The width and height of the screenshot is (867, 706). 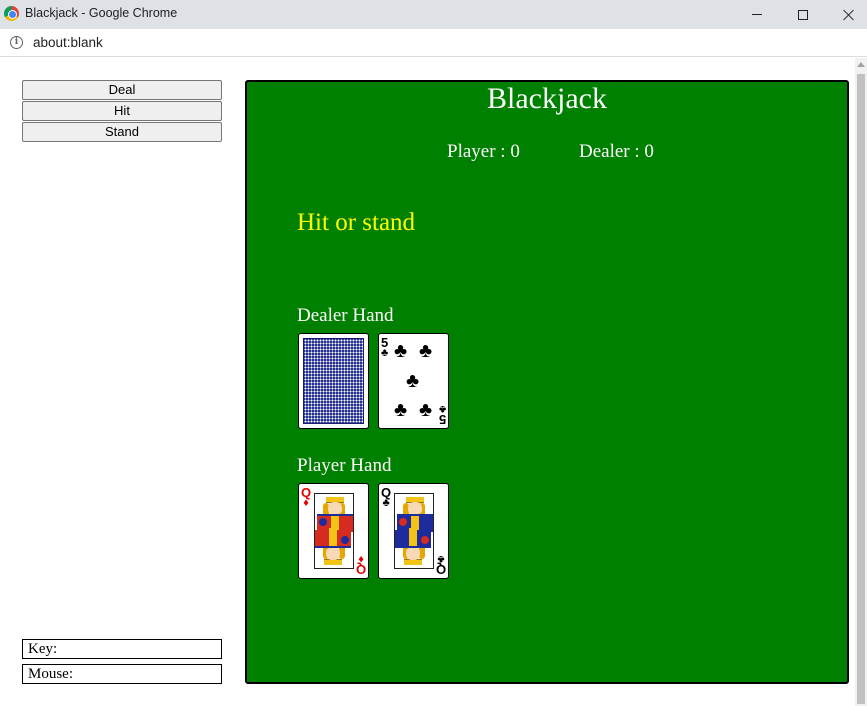 I want to click on minimize-button, so click(x=757, y=14).